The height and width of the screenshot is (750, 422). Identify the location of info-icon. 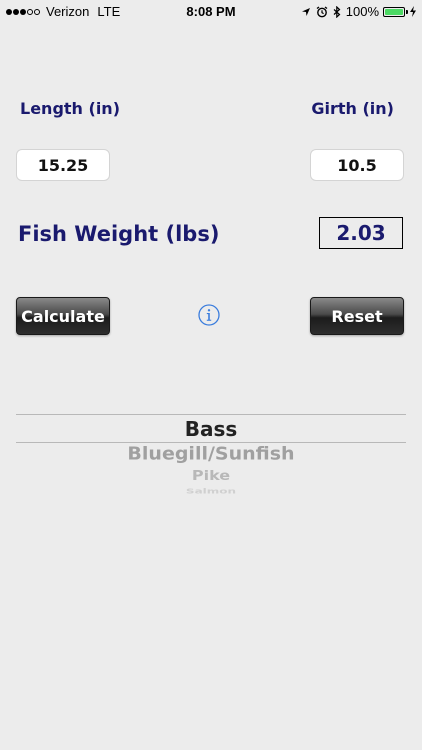
(209, 315).